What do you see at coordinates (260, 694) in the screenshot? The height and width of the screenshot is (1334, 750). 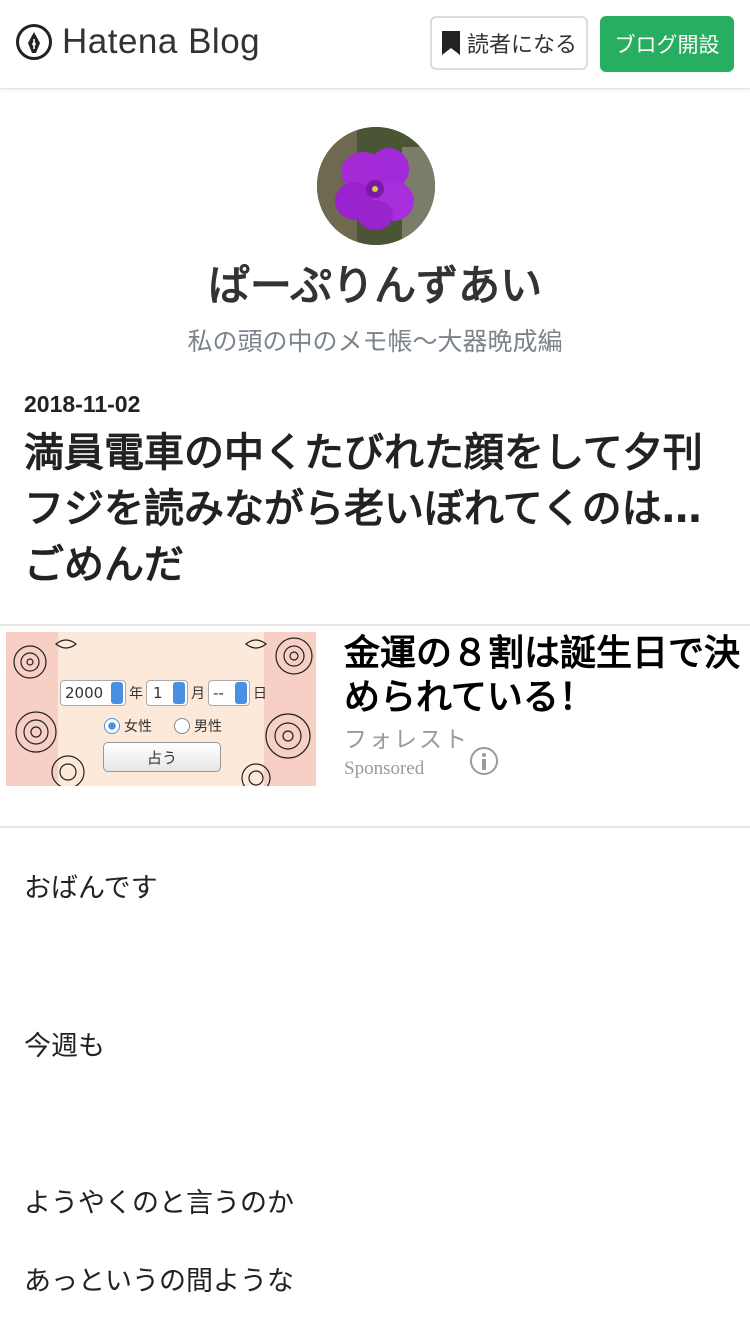 I see `day-unit: 日` at bounding box center [260, 694].